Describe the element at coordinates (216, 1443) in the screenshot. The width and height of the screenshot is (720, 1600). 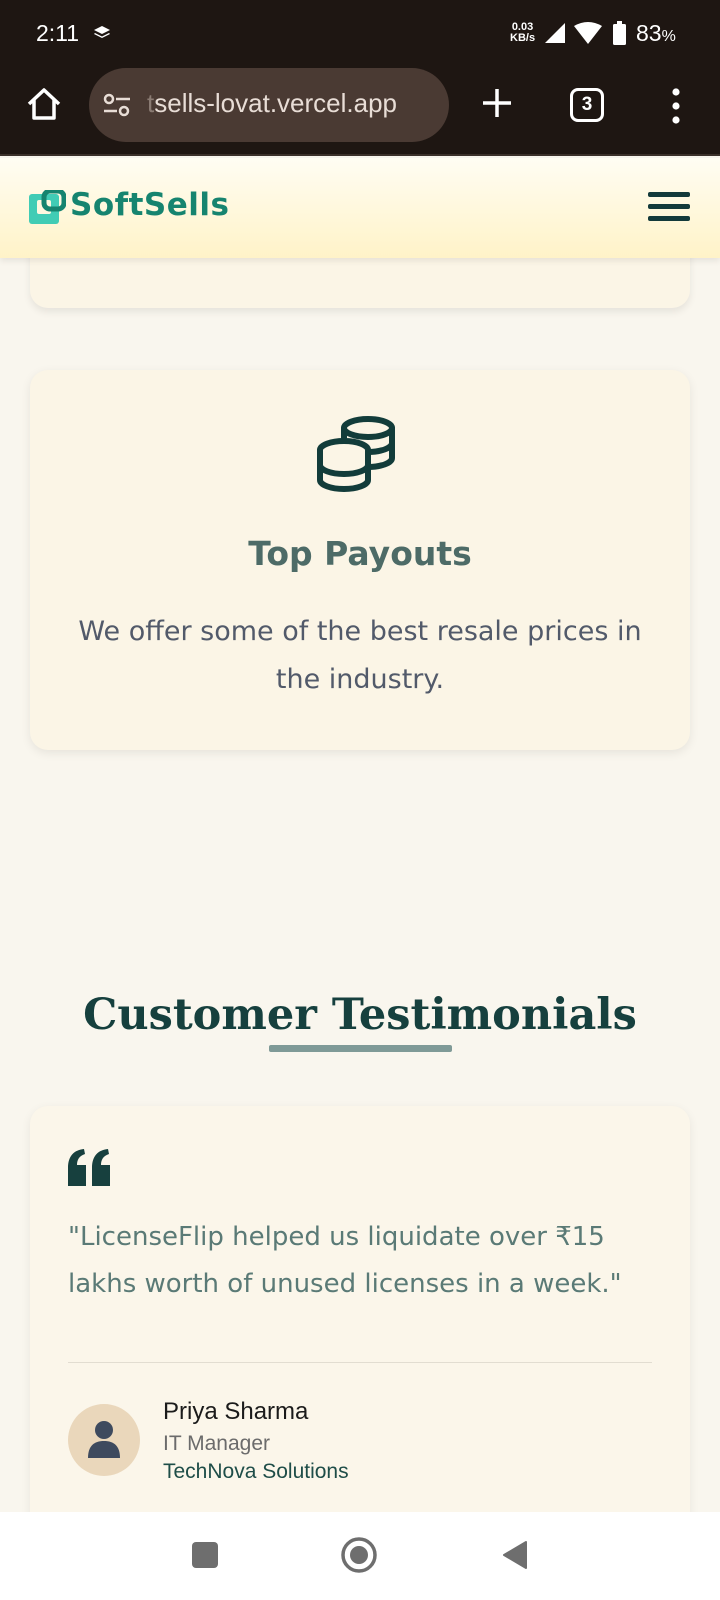
I see `person-role: IT Manager` at that location.